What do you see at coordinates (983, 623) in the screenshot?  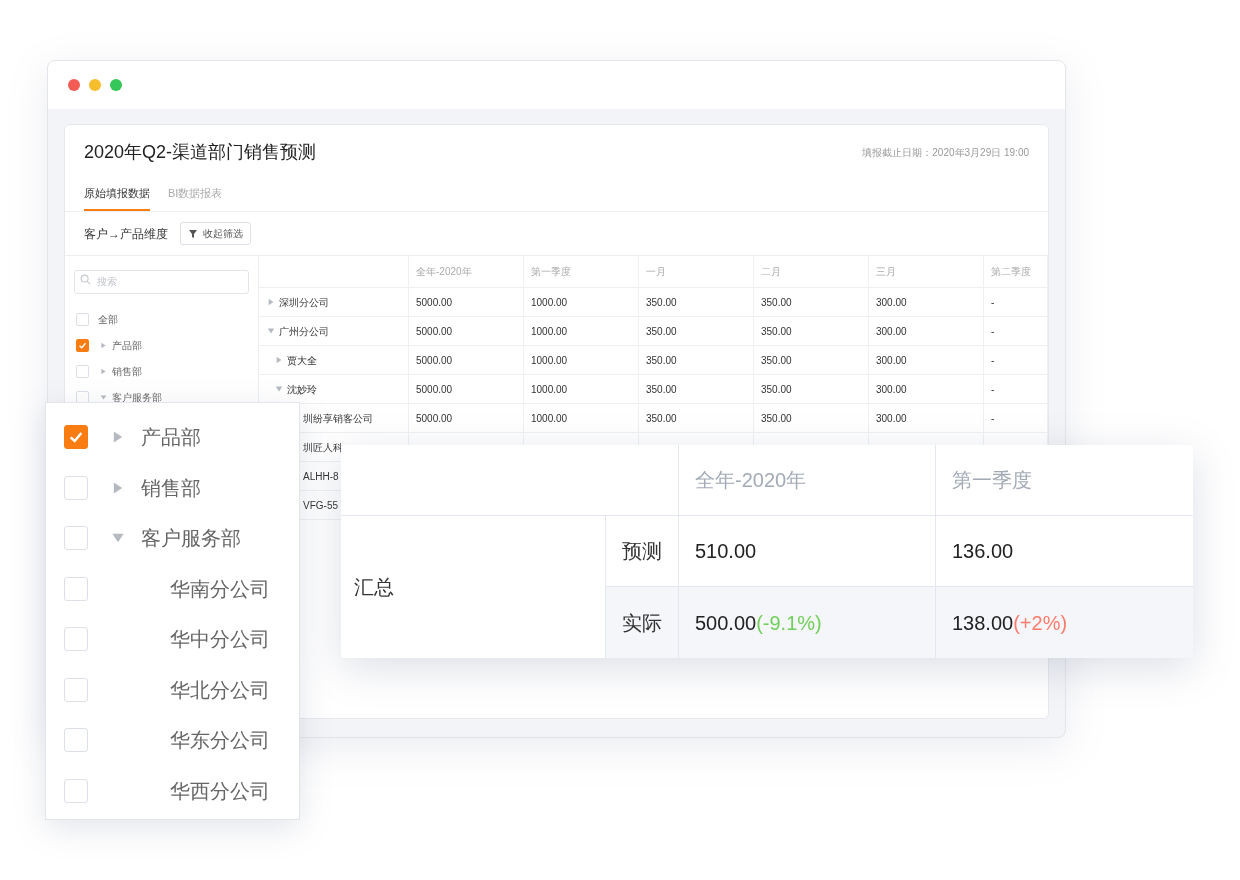 I see `value-text: 138.00` at bounding box center [983, 623].